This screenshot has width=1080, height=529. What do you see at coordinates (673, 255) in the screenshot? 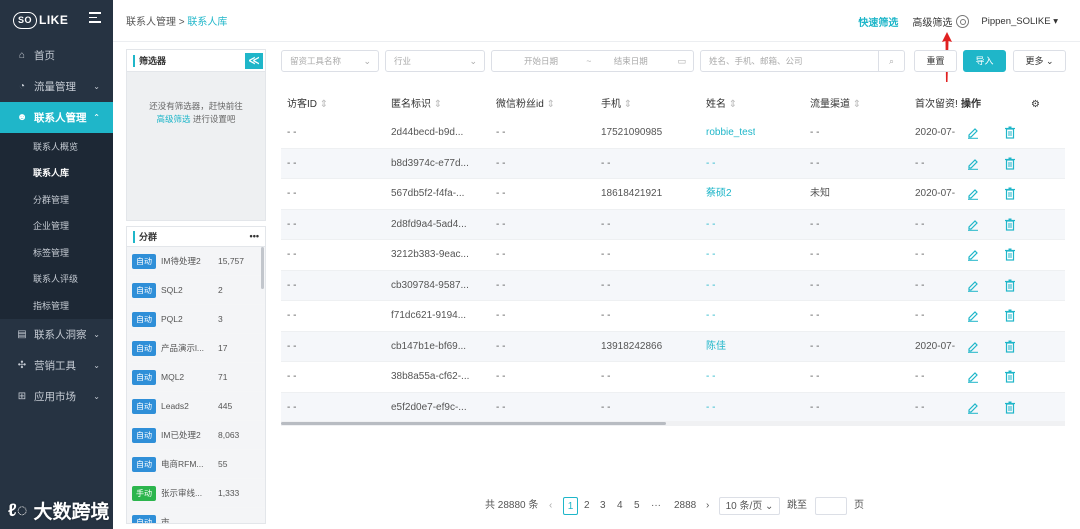
I see `table-row: - - 3212b383-9eac... - - - - - - - - - -` at bounding box center [673, 255].